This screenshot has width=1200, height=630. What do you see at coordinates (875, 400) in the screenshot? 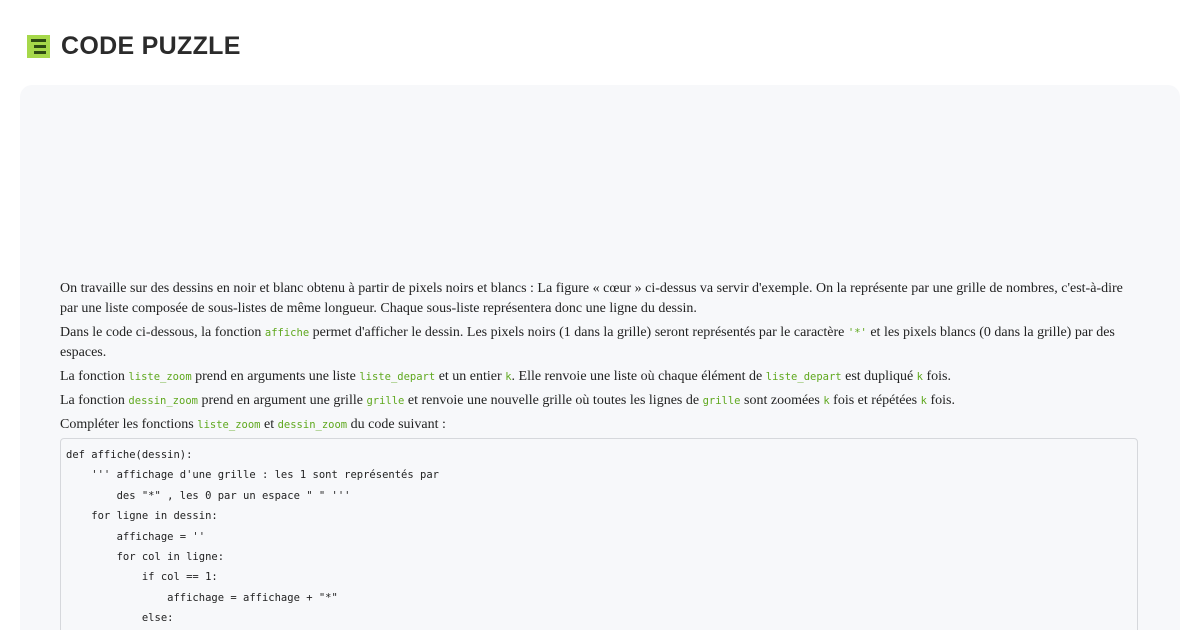
I see `instruction-text: fois et répétées` at bounding box center [875, 400].